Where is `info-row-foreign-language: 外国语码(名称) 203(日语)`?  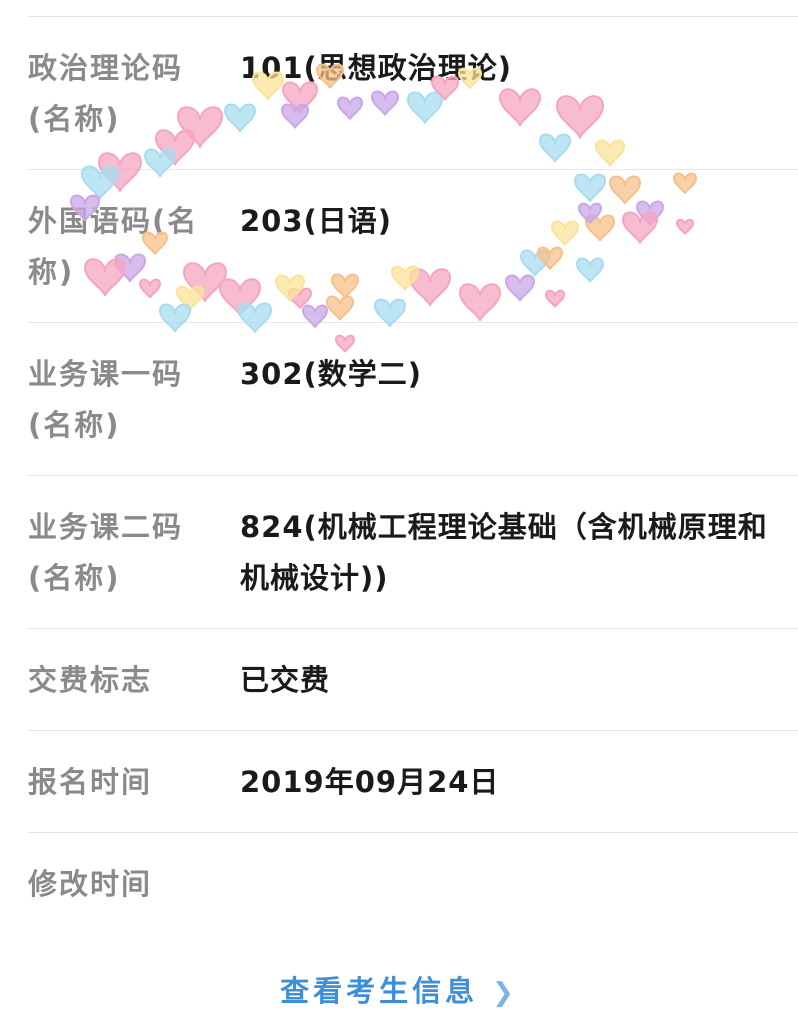 info-row-foreign-language: 外国语码(名称) 203(日语) is located at coordinates (413, 246).